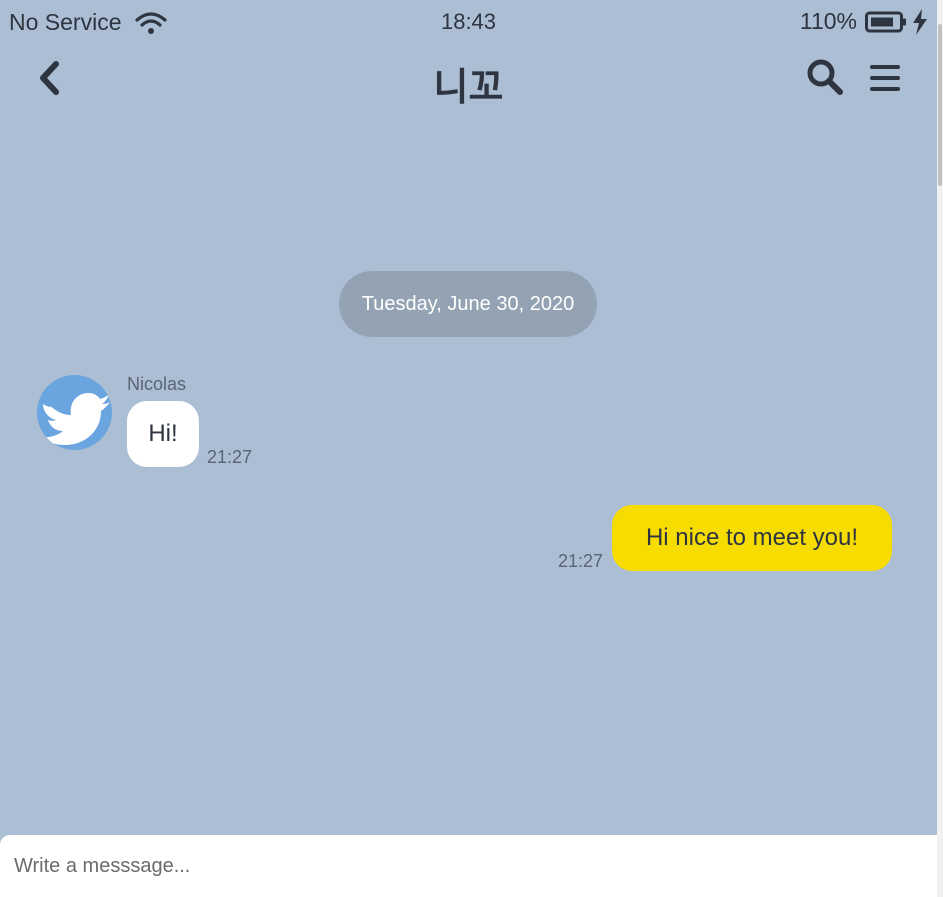 This screenshot has width=943, height=897. What do you see at coordinates (468, 87) in the screenshot?
I see `chat-title: 니꼬` at bounding box center [468, 87].